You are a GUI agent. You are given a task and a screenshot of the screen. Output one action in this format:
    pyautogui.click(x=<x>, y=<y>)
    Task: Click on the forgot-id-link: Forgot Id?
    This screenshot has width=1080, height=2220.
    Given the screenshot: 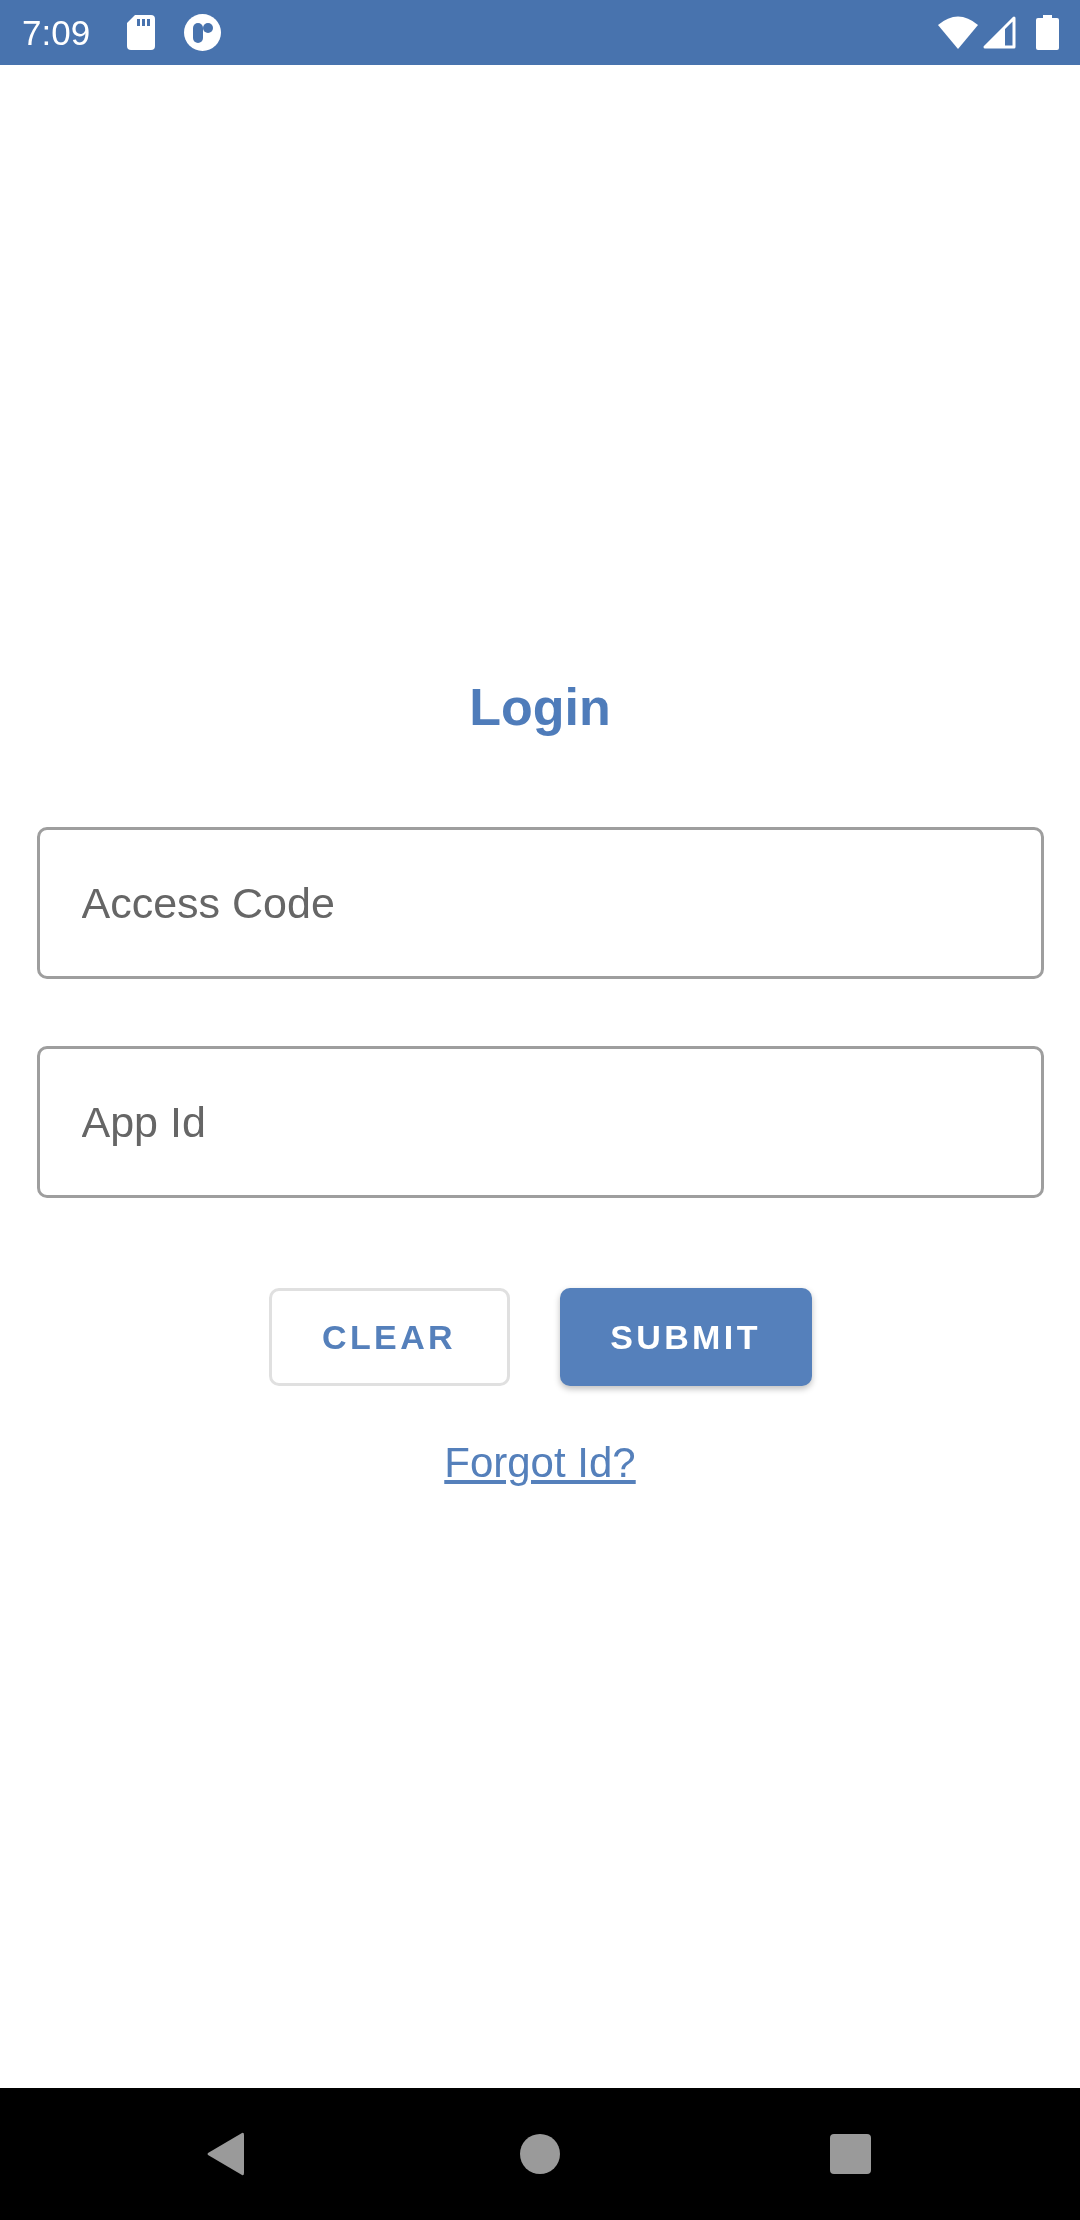 What is the action you would take?
    pyautogui.click(x=540, y=1463)
    